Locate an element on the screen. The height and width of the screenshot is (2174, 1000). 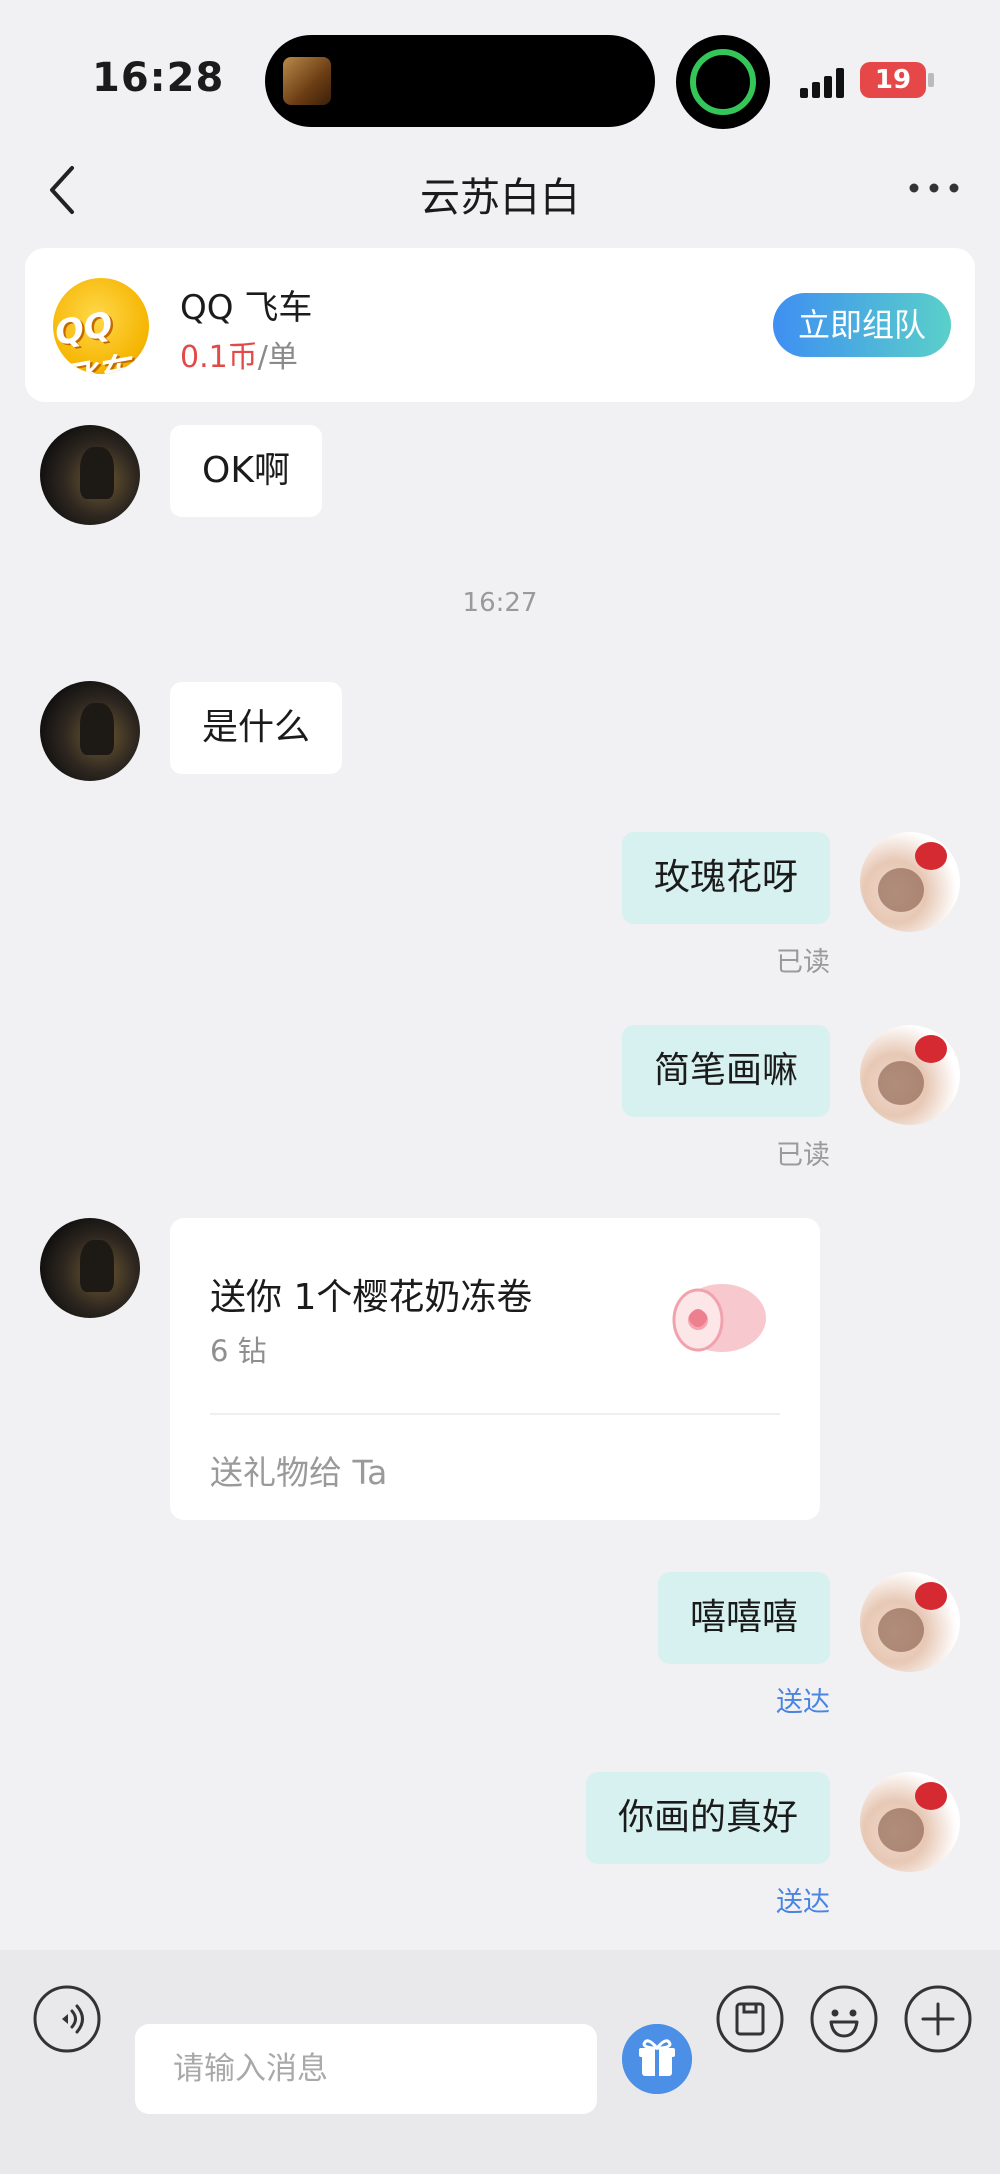
dynamic-island is located at coordinates (460, 81).